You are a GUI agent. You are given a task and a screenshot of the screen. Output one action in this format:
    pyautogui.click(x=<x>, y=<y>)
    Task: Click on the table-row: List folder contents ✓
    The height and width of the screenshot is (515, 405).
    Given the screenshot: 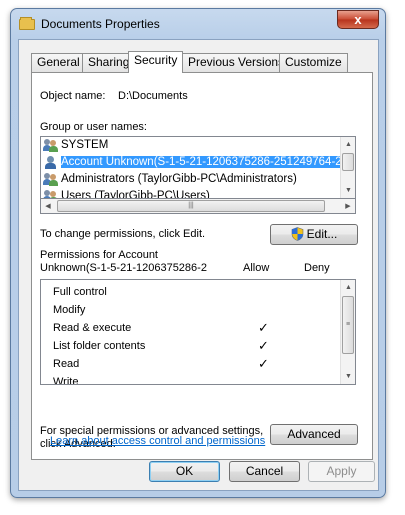 What is the action you would take?
    pyautogui.click(x=161, y=345)
    